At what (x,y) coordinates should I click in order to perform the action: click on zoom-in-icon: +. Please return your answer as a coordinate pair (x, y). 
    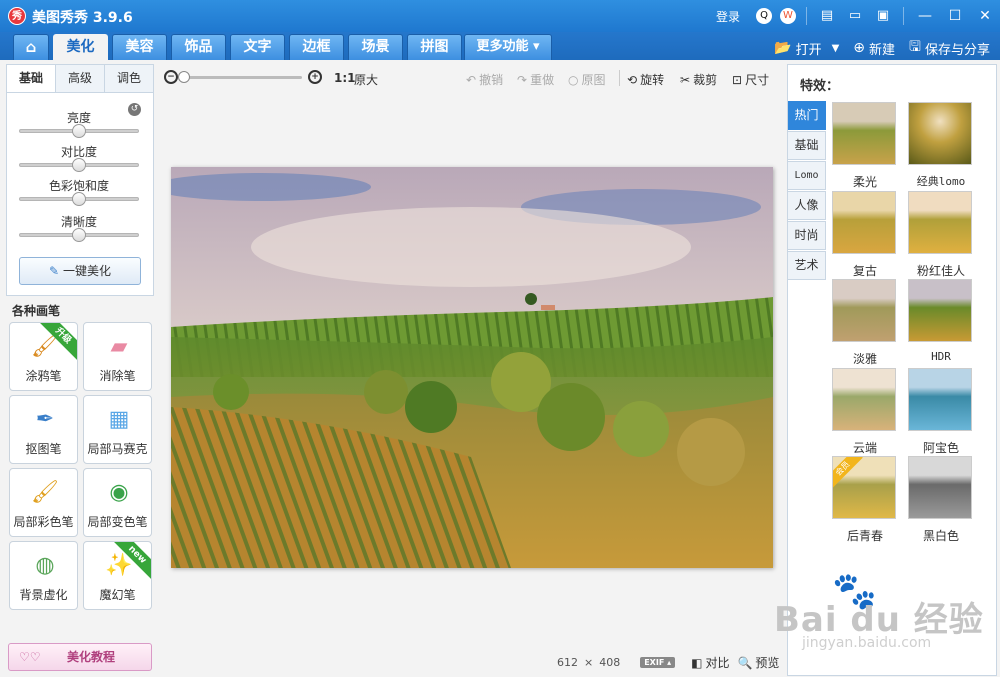
    Looking at the image, I should click on (315, 77).